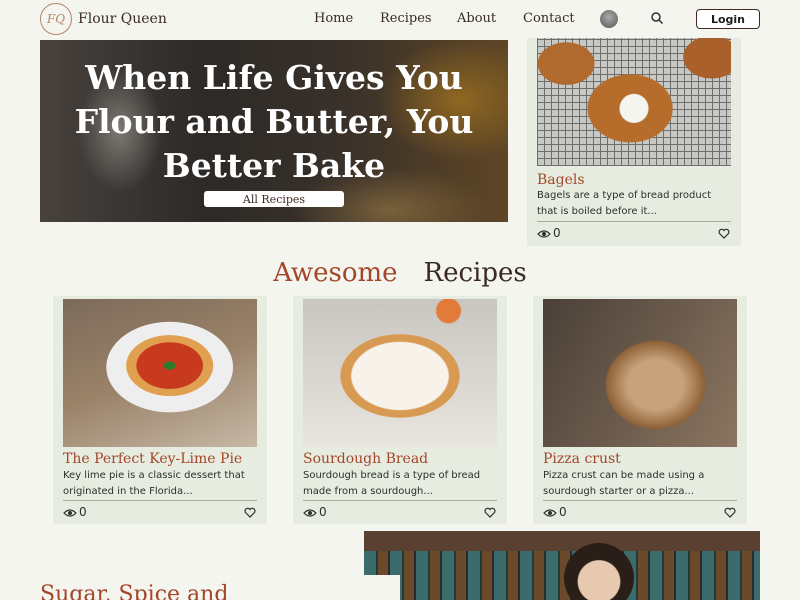  What do you see at coordinates (728, 19) in the screenshot?
I see `login-button: Login` at bounding box center [728, 19].